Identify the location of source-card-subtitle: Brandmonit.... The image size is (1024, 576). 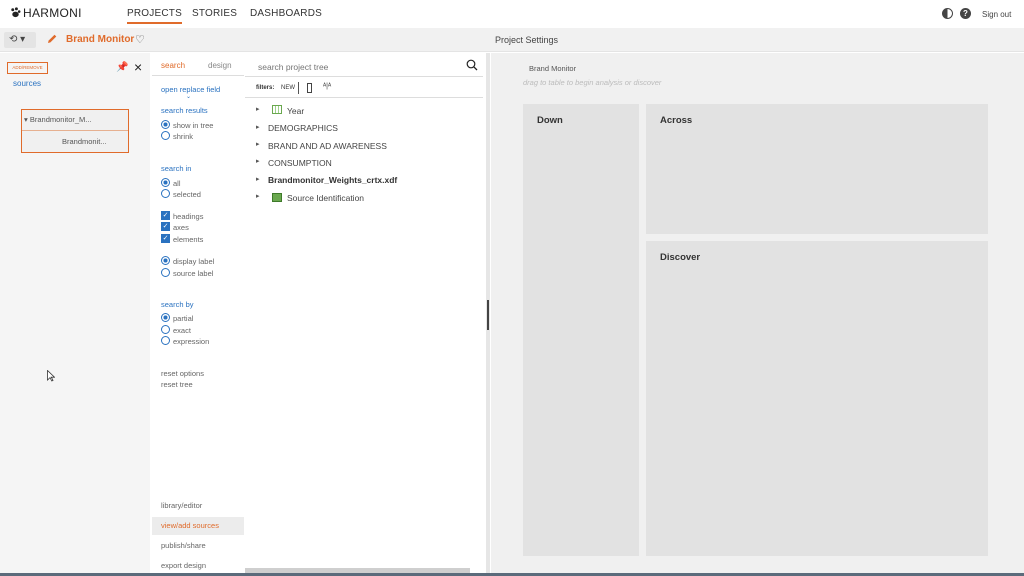
(84, 141).